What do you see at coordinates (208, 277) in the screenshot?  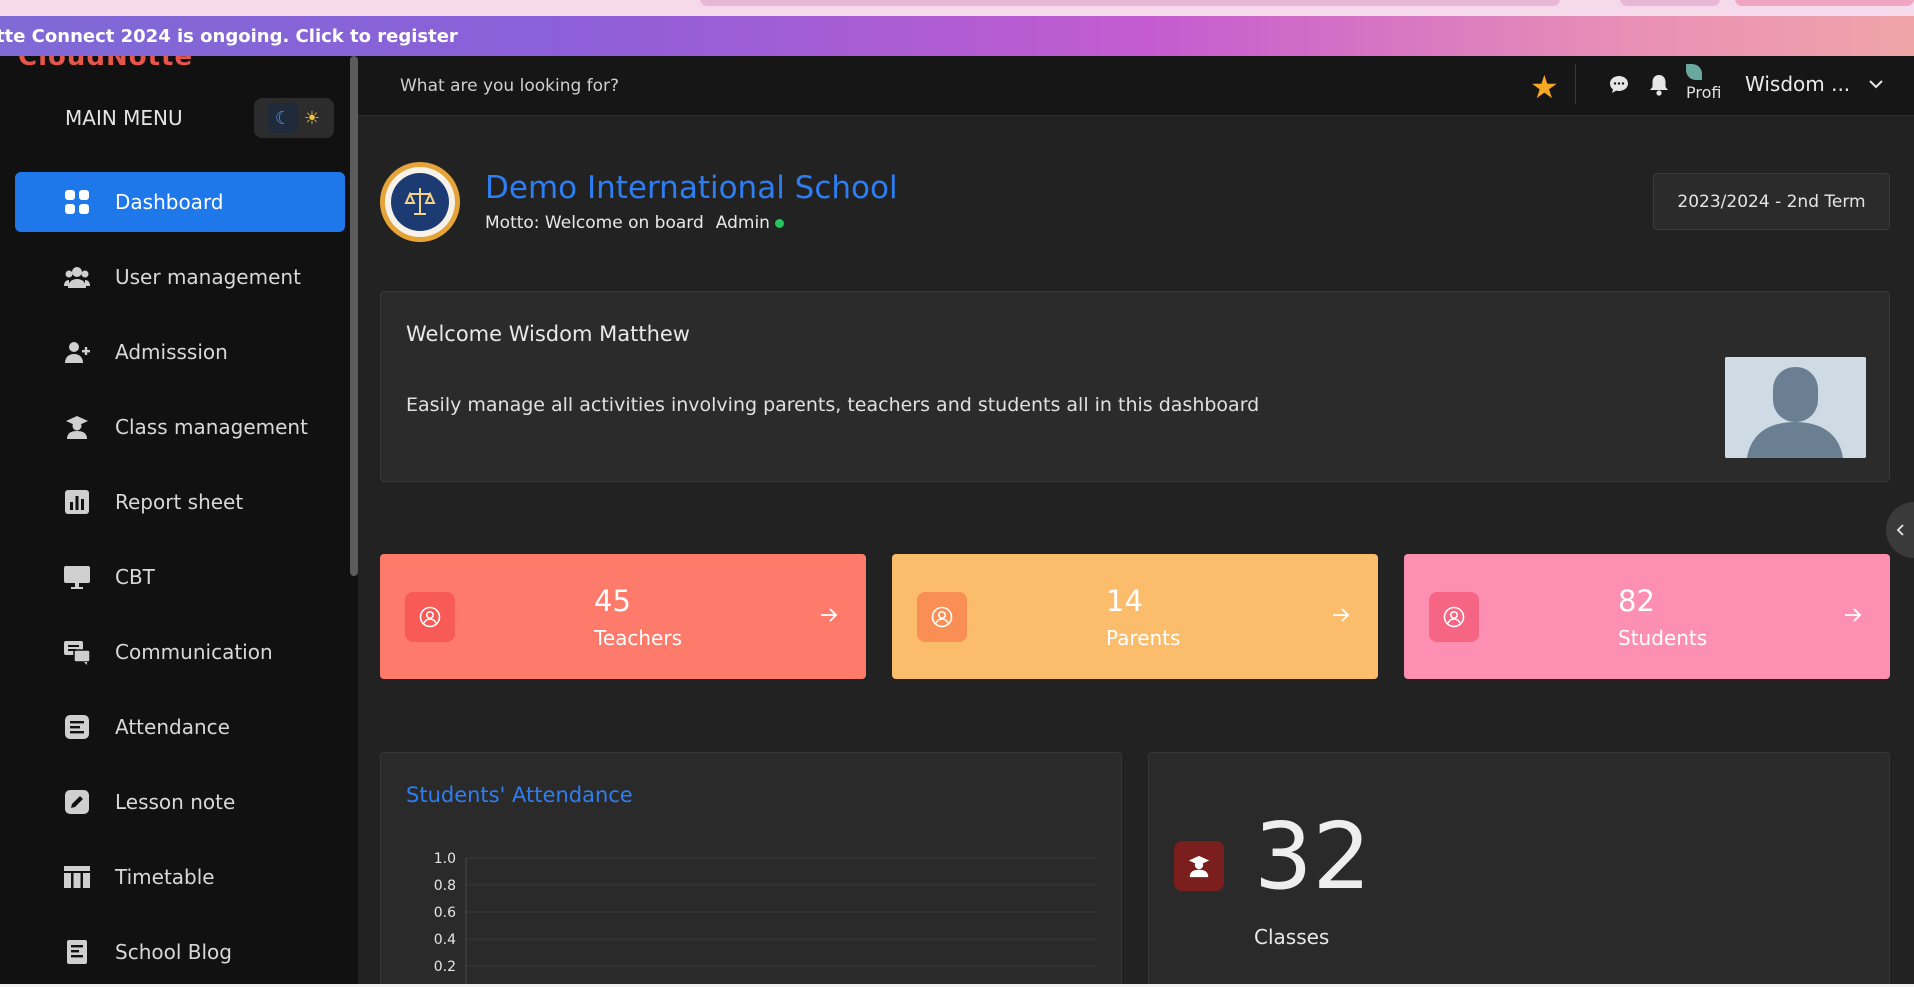 I see `sidebar-item-label: User management` at bounding box center [208, 277].